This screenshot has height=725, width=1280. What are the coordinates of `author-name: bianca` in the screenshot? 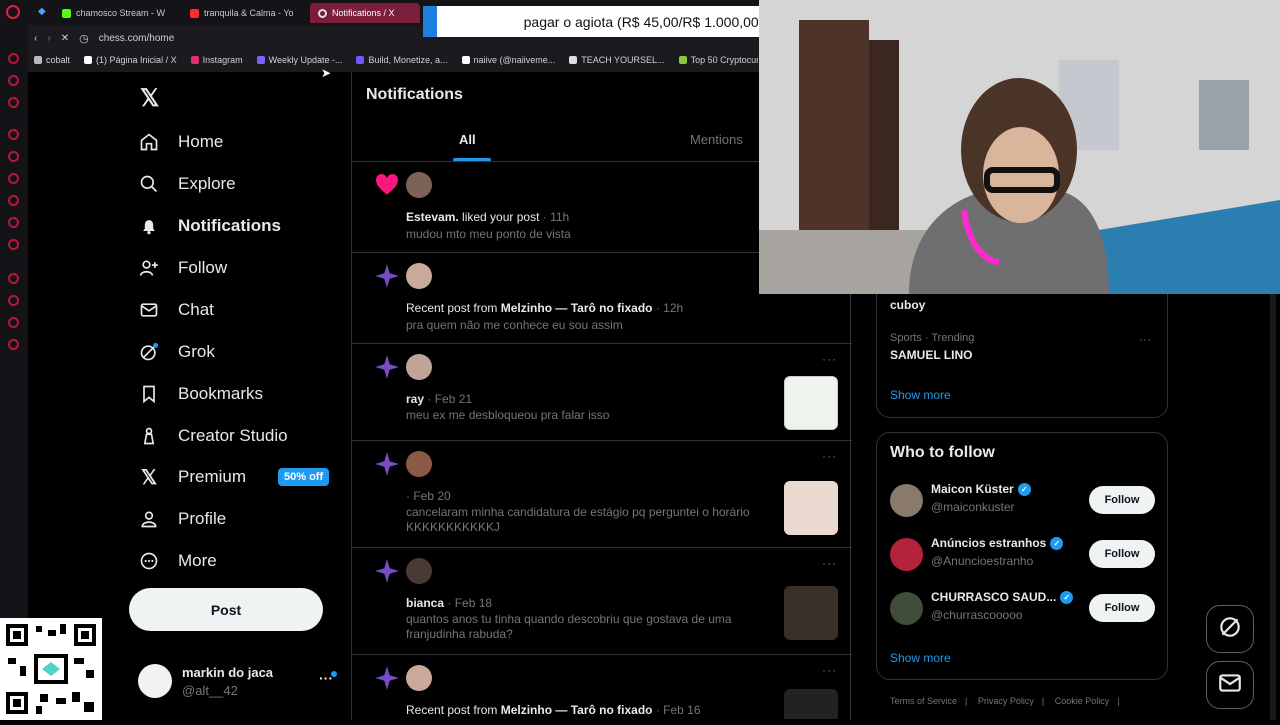 It's located at (425, 603).